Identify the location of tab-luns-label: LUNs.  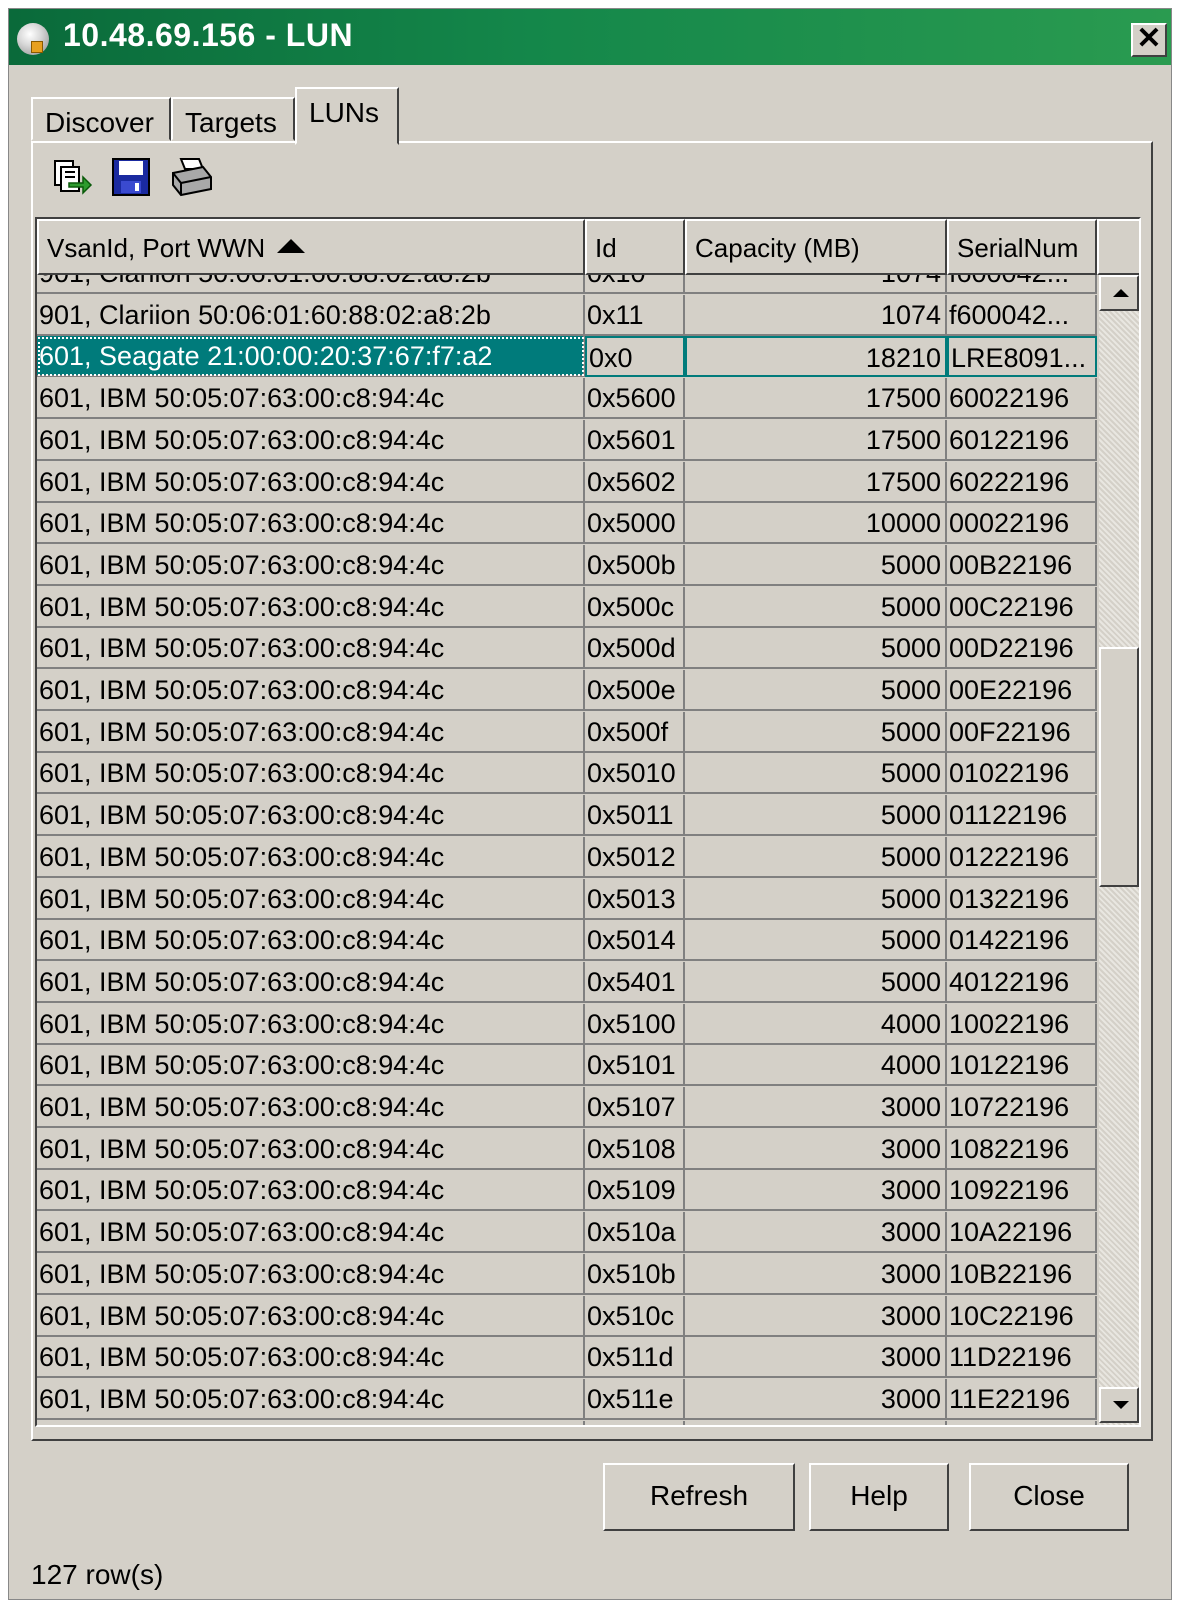
(344, 112).